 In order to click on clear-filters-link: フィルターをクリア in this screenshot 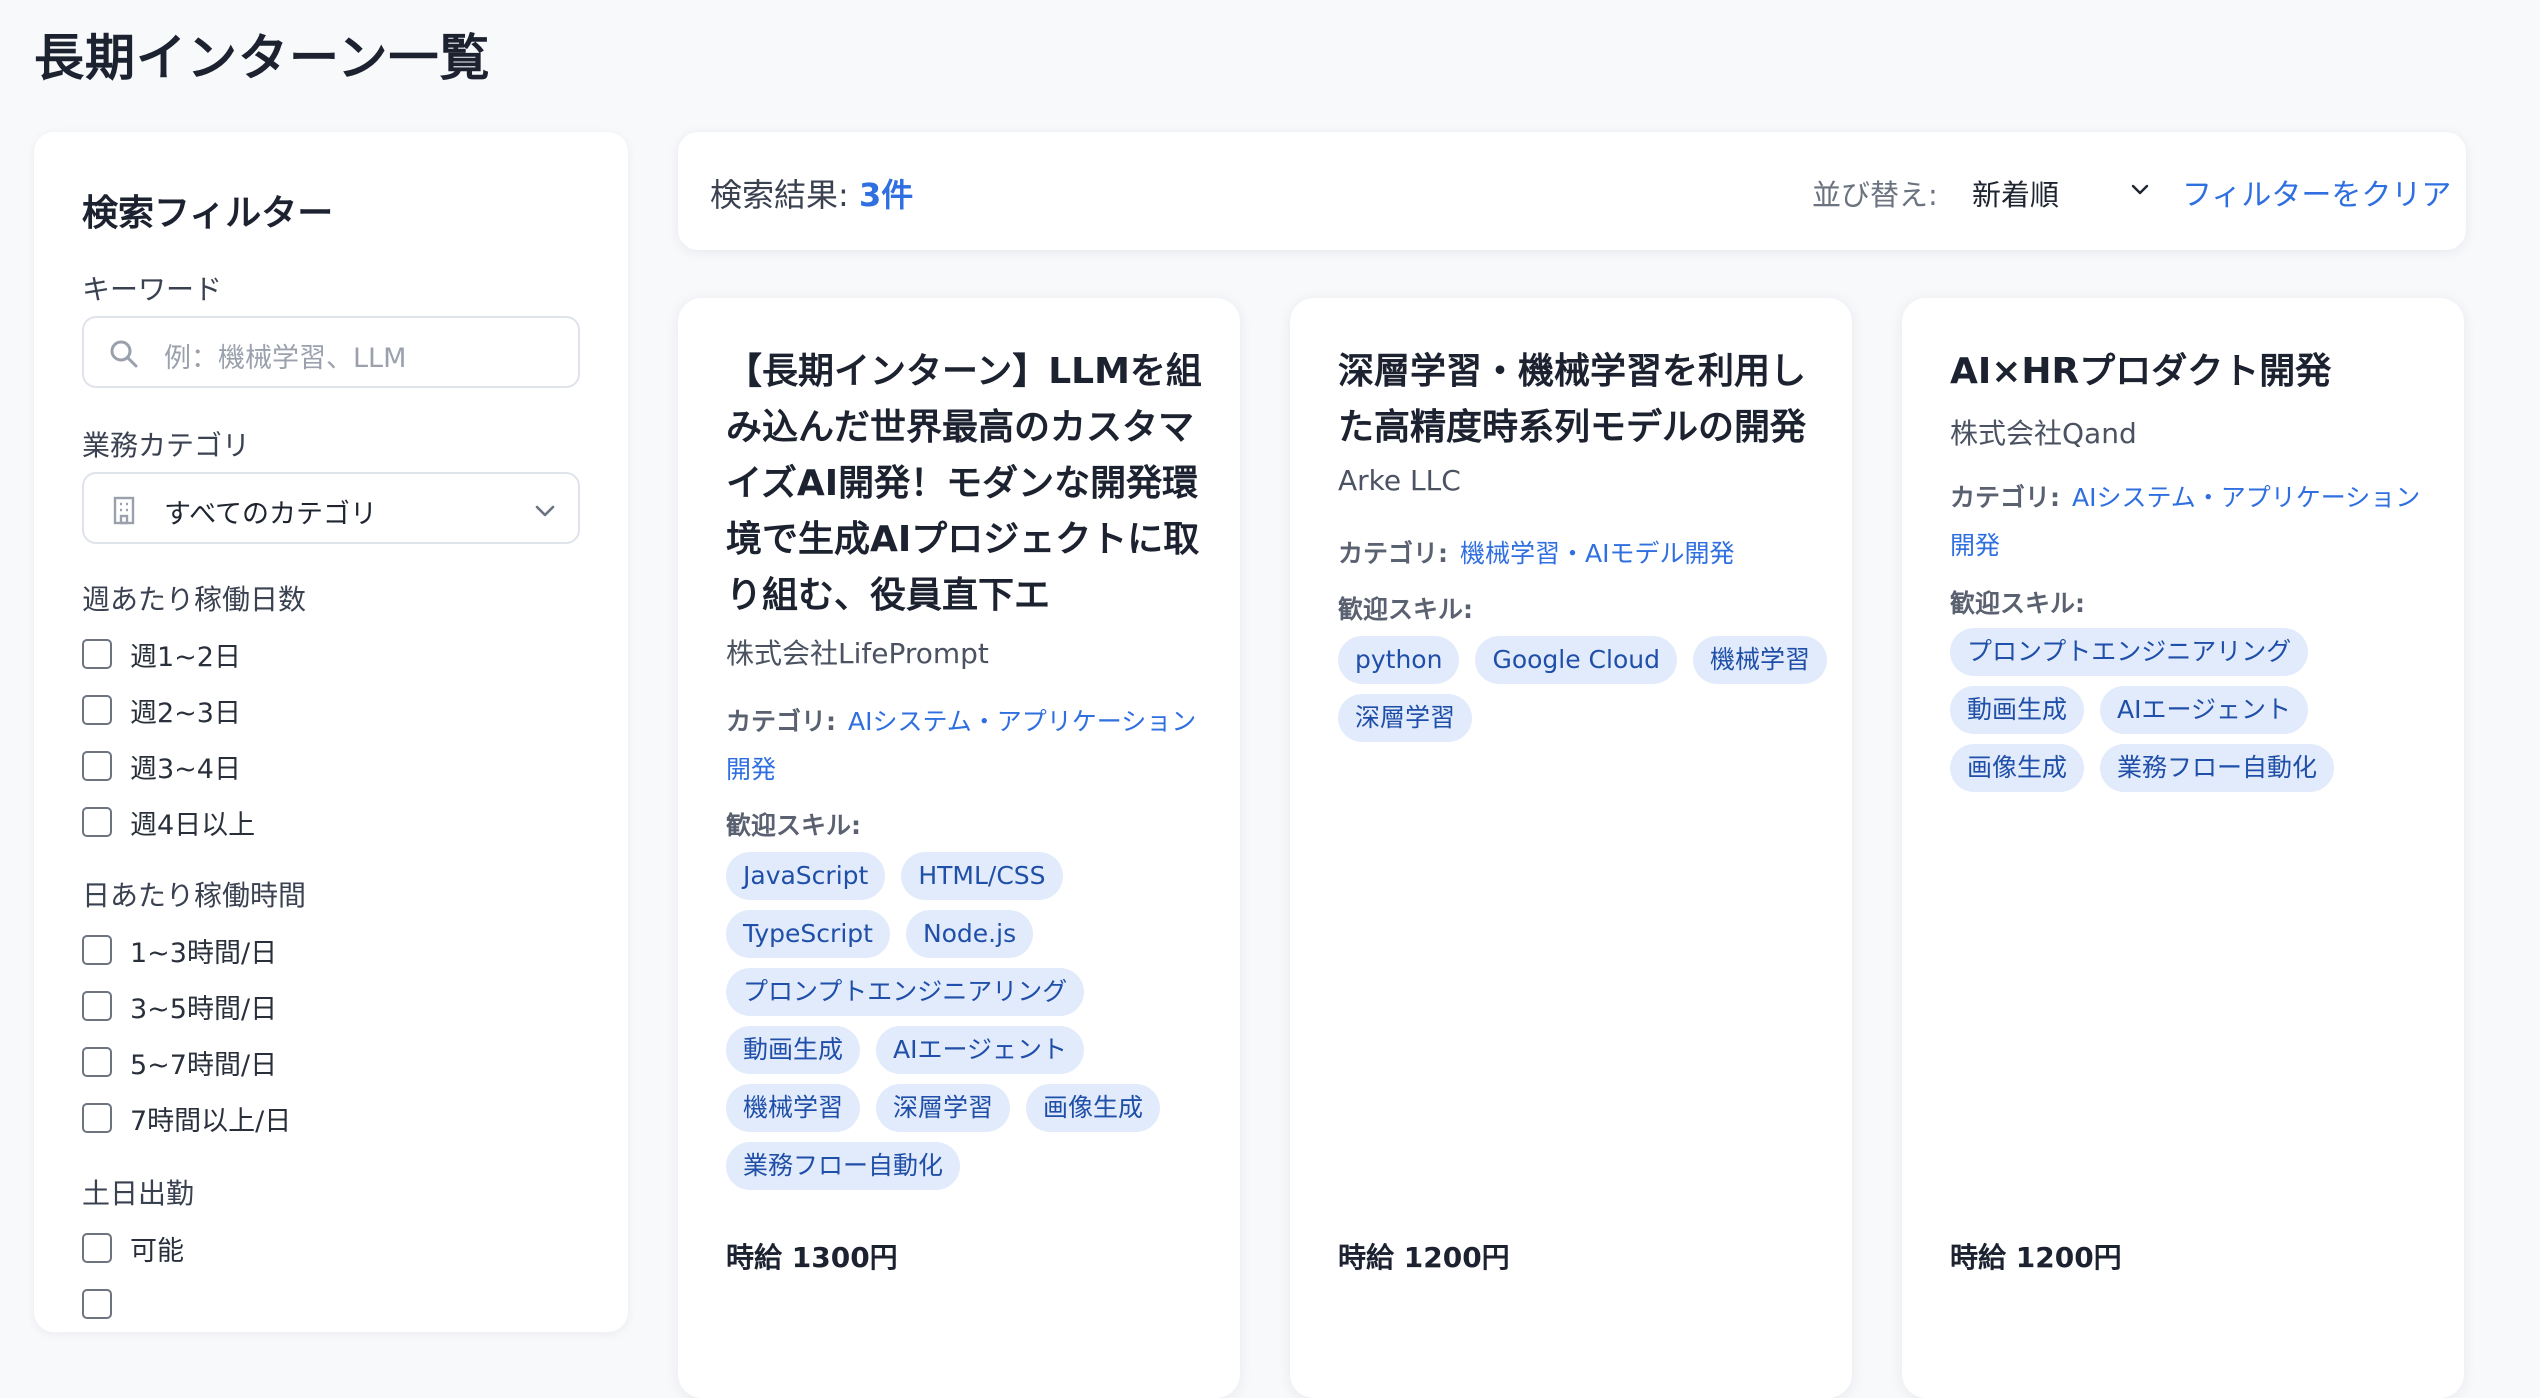, I will do `click(2316, 192)`.